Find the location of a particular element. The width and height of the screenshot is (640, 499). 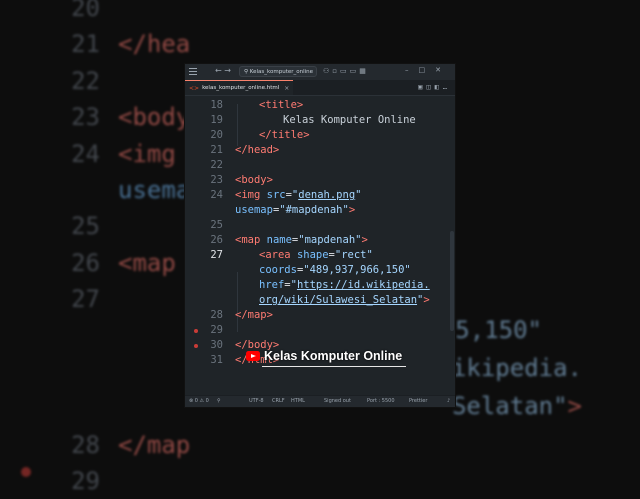

code-line: usemap="#mapdenah"> is located at coordinates (320, 210).